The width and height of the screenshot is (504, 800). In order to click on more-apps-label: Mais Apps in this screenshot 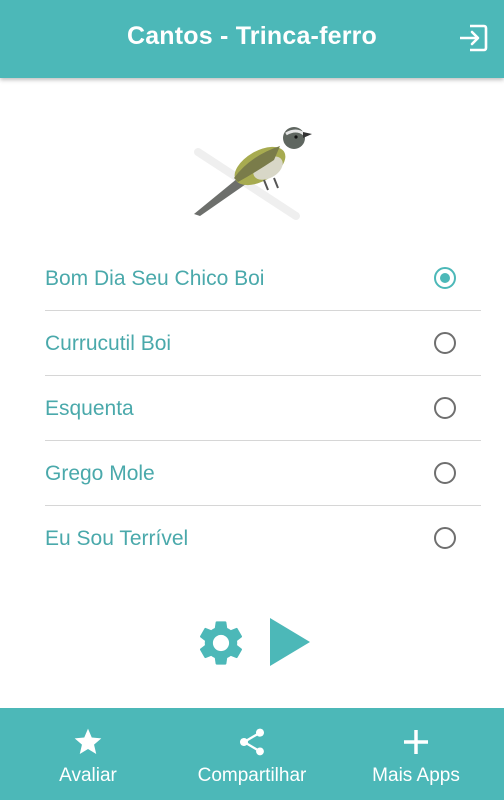, I will do `click(416, 775)`.